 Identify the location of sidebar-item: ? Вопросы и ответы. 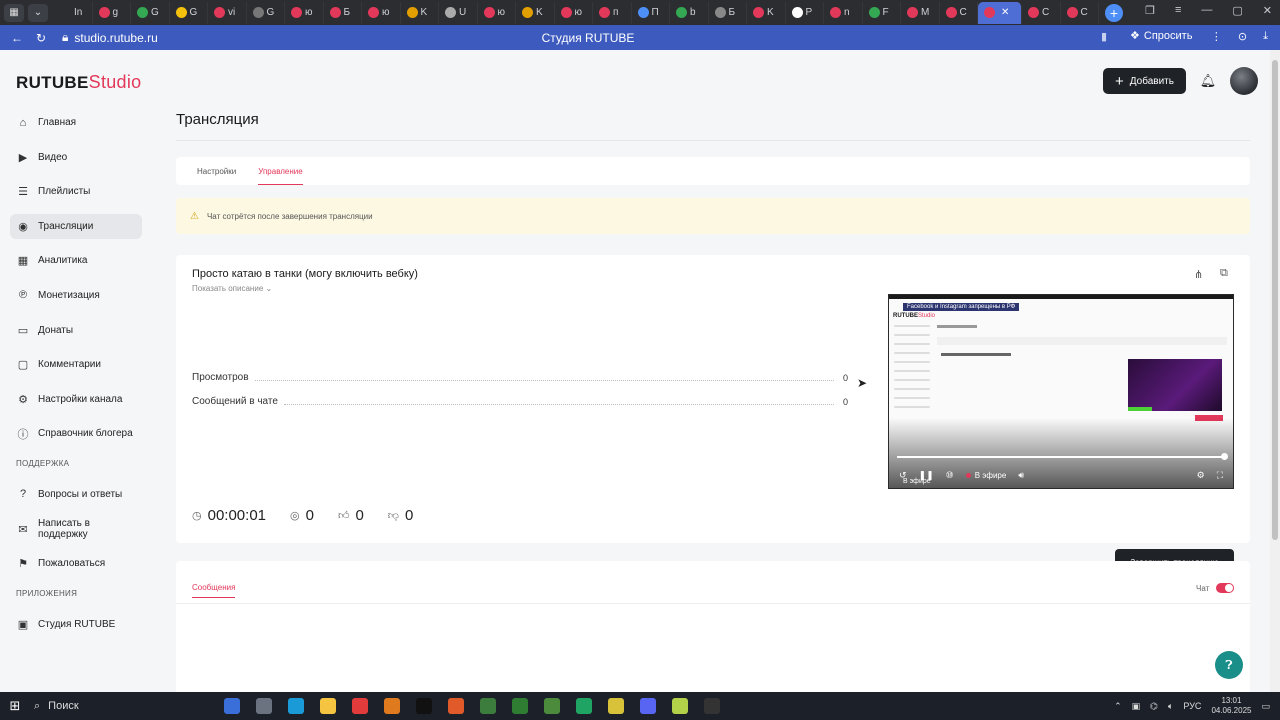
(76, 494).